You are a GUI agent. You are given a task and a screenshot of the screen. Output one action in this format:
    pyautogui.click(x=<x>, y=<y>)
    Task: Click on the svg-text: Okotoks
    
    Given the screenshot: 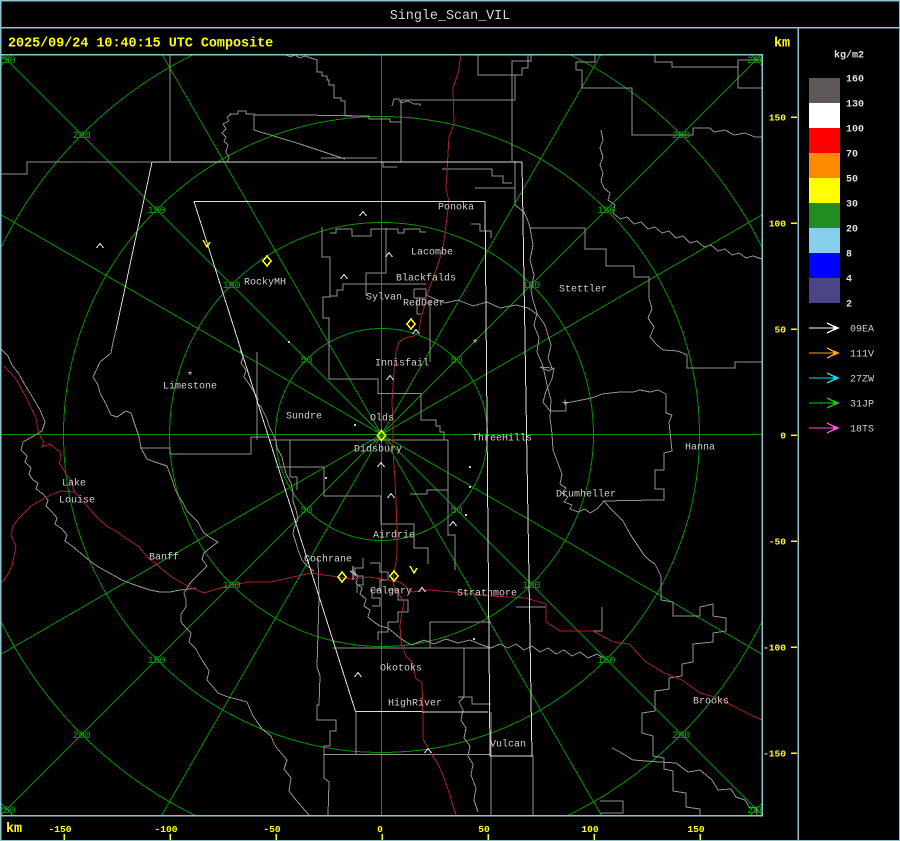 What is the action you would take?
    pyautogui.click(x=401, y=669)
    